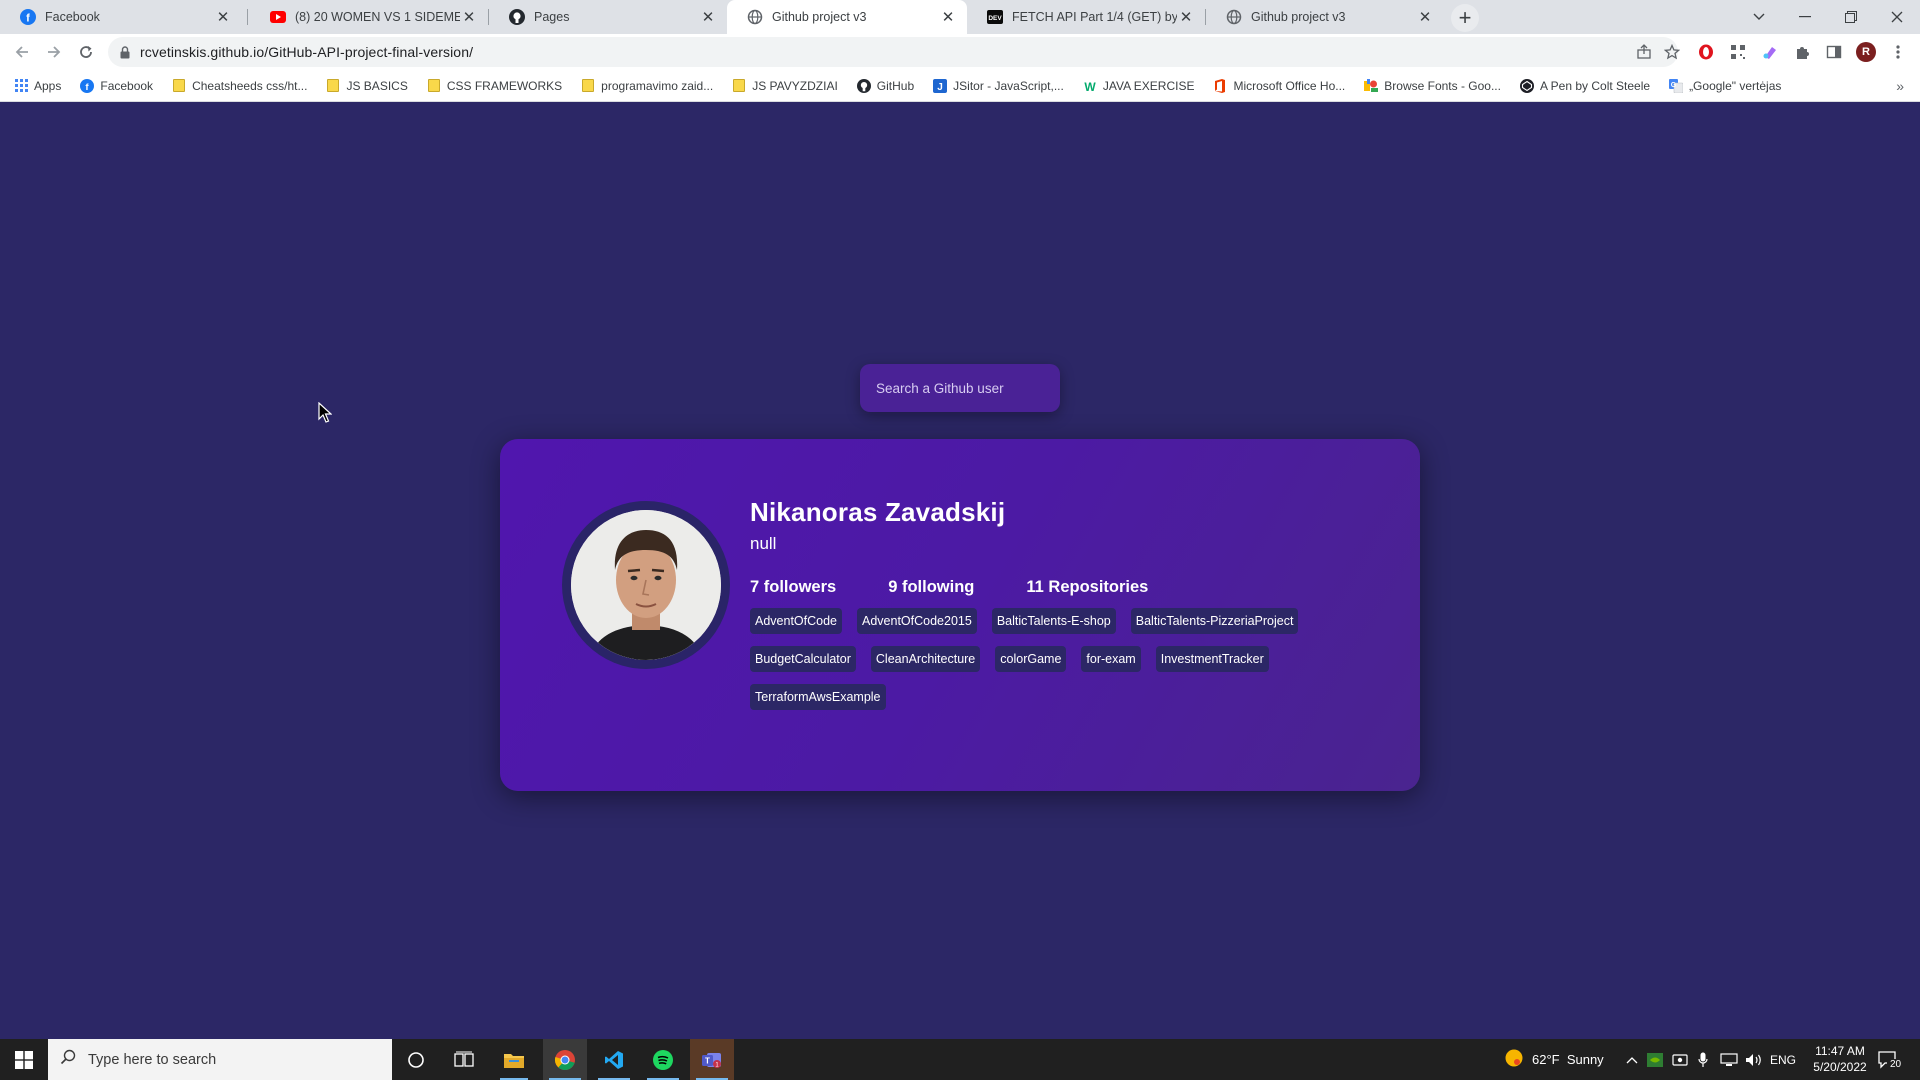 The image size is (1920, 1080). I want to click on repo-link: InvestmentTracker, so click(1212, 659).